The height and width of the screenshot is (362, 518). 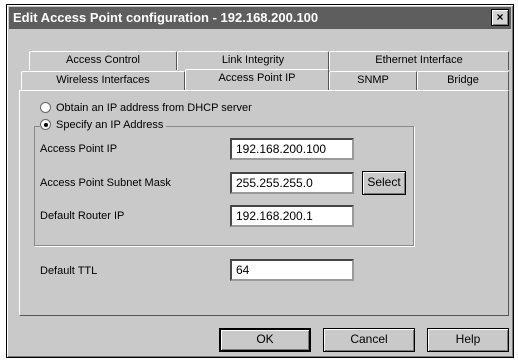 What do you see at coordinates (292, 149) in the screenshot?
I see `ap-ip-field: 192.168.200.100` at bounding box center [292, 149].